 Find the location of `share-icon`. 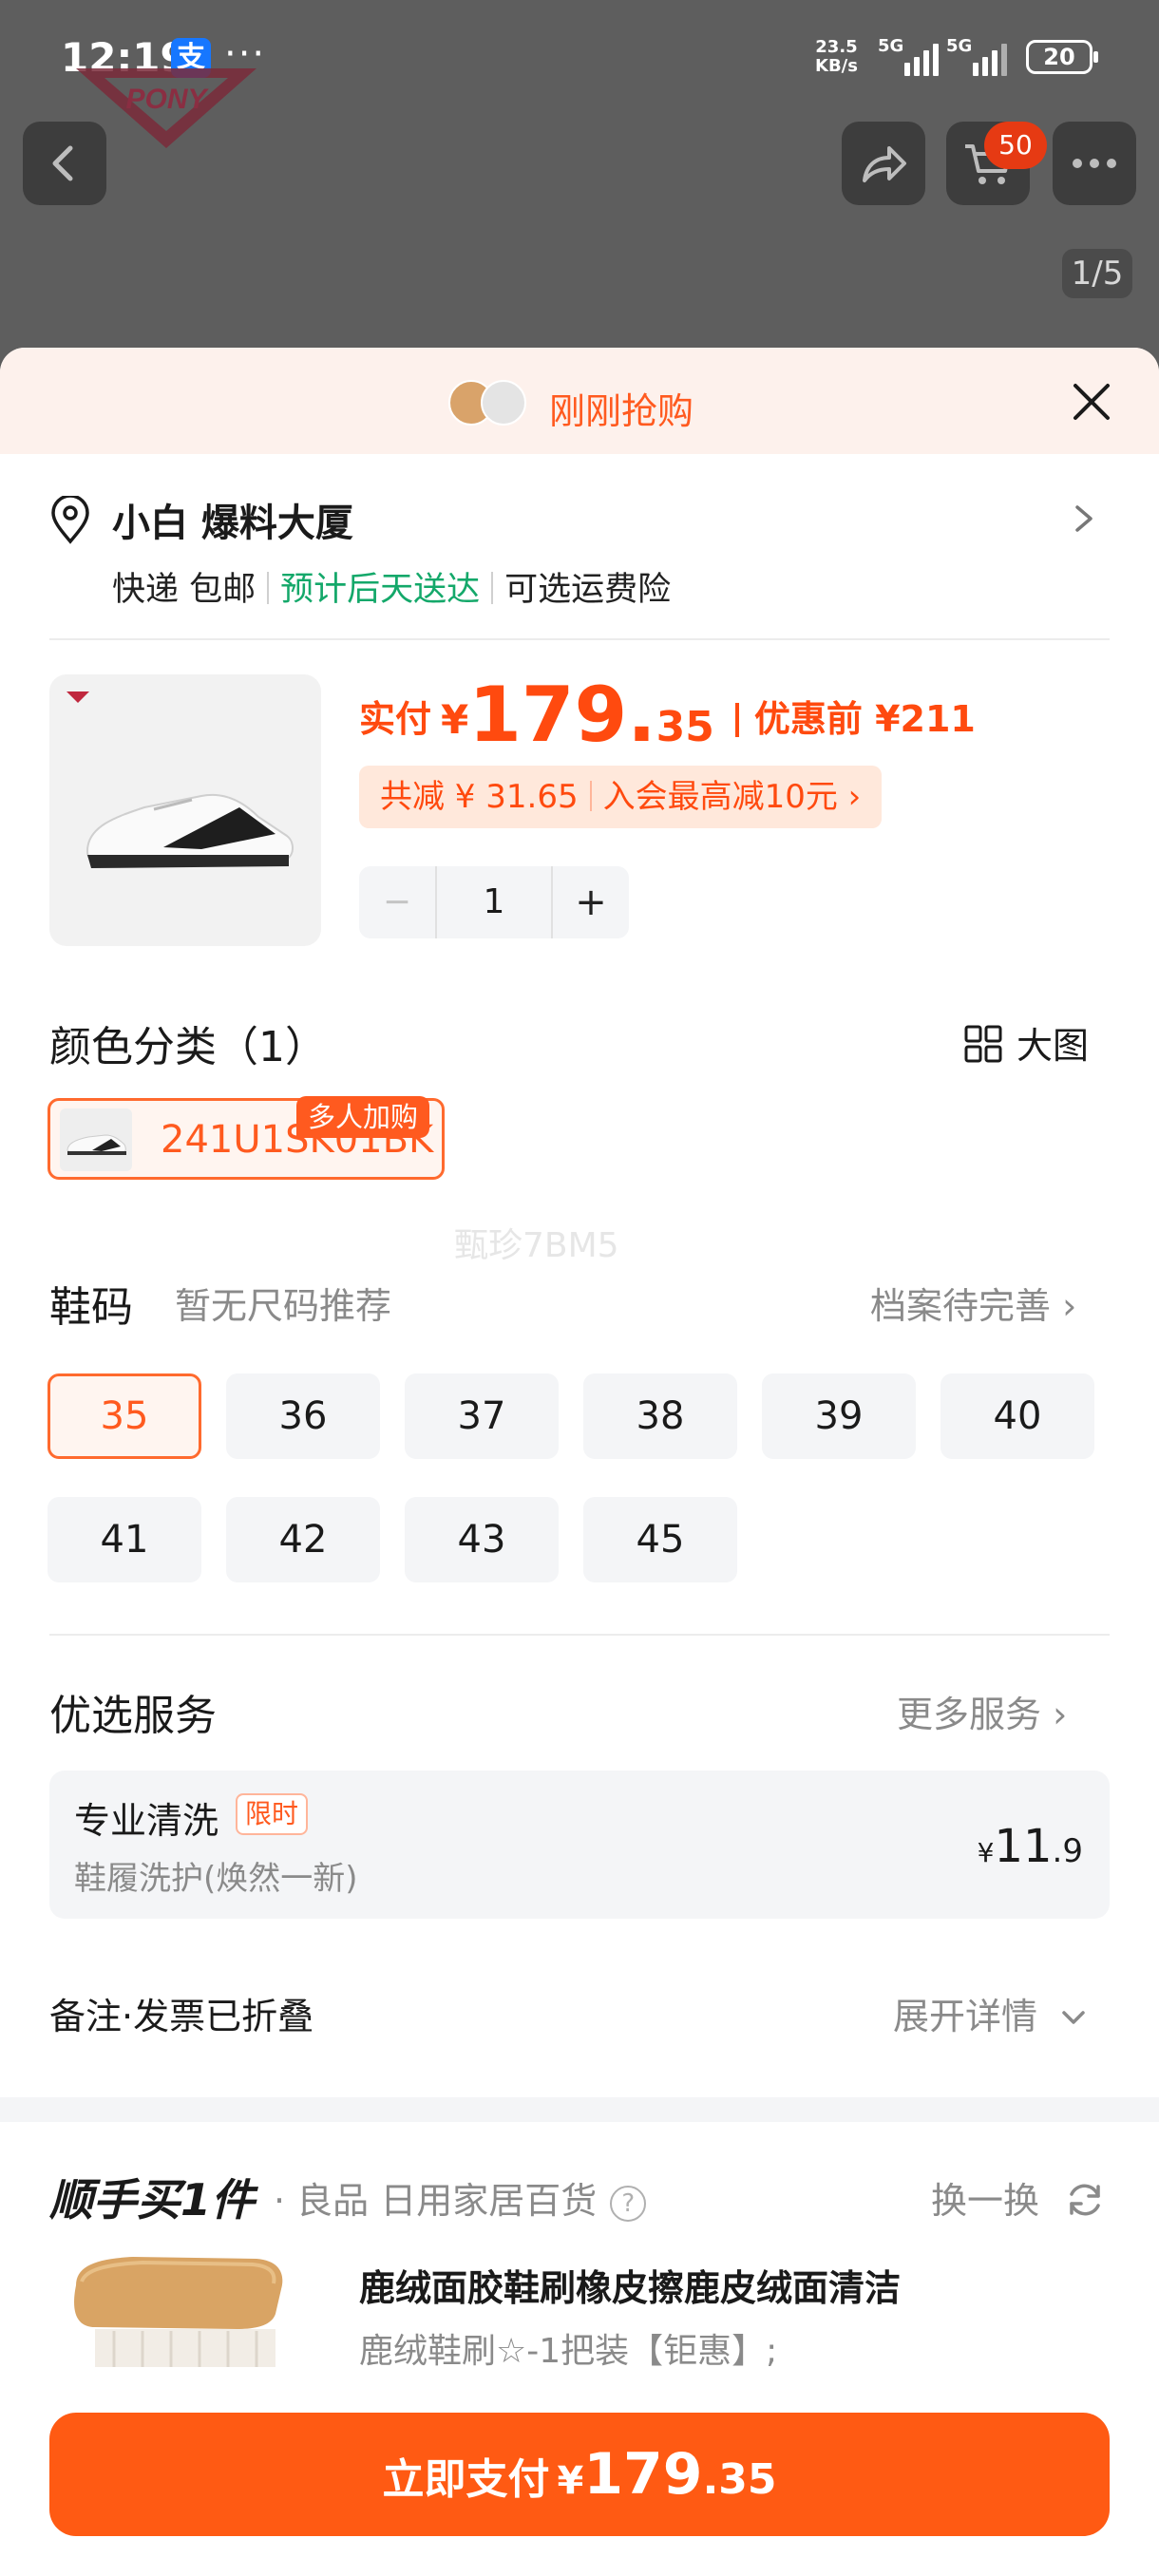

share-icon is located at coordinates (884, 164).